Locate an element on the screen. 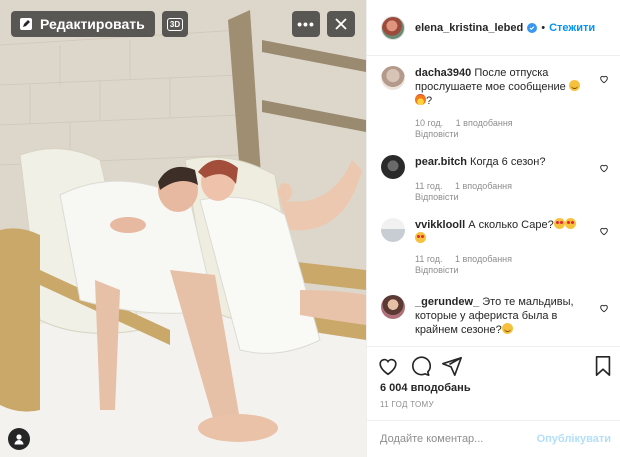 The height and width of the screenshot is (457, 620). more-options-button: ••• is located at coordinates (306, 24).